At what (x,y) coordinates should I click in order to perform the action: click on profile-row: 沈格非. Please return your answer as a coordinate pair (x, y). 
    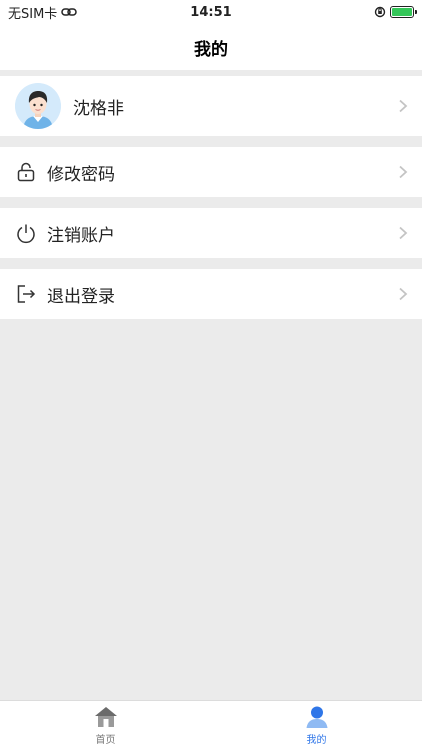
    Looking at the image, I should click on (211, 106).